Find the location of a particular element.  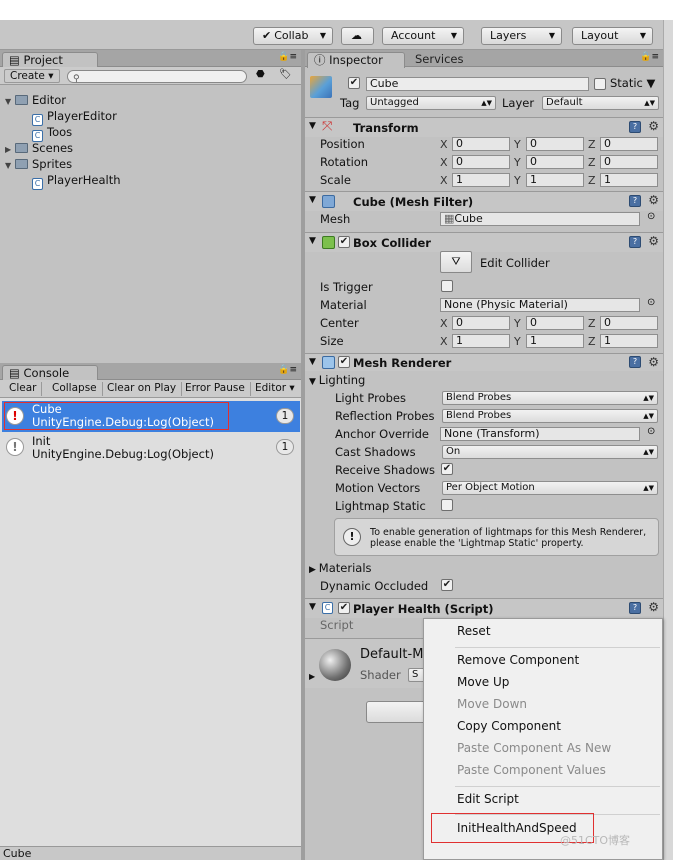

filter-label-icon: 🏷 is located at coordinates (285, 74).